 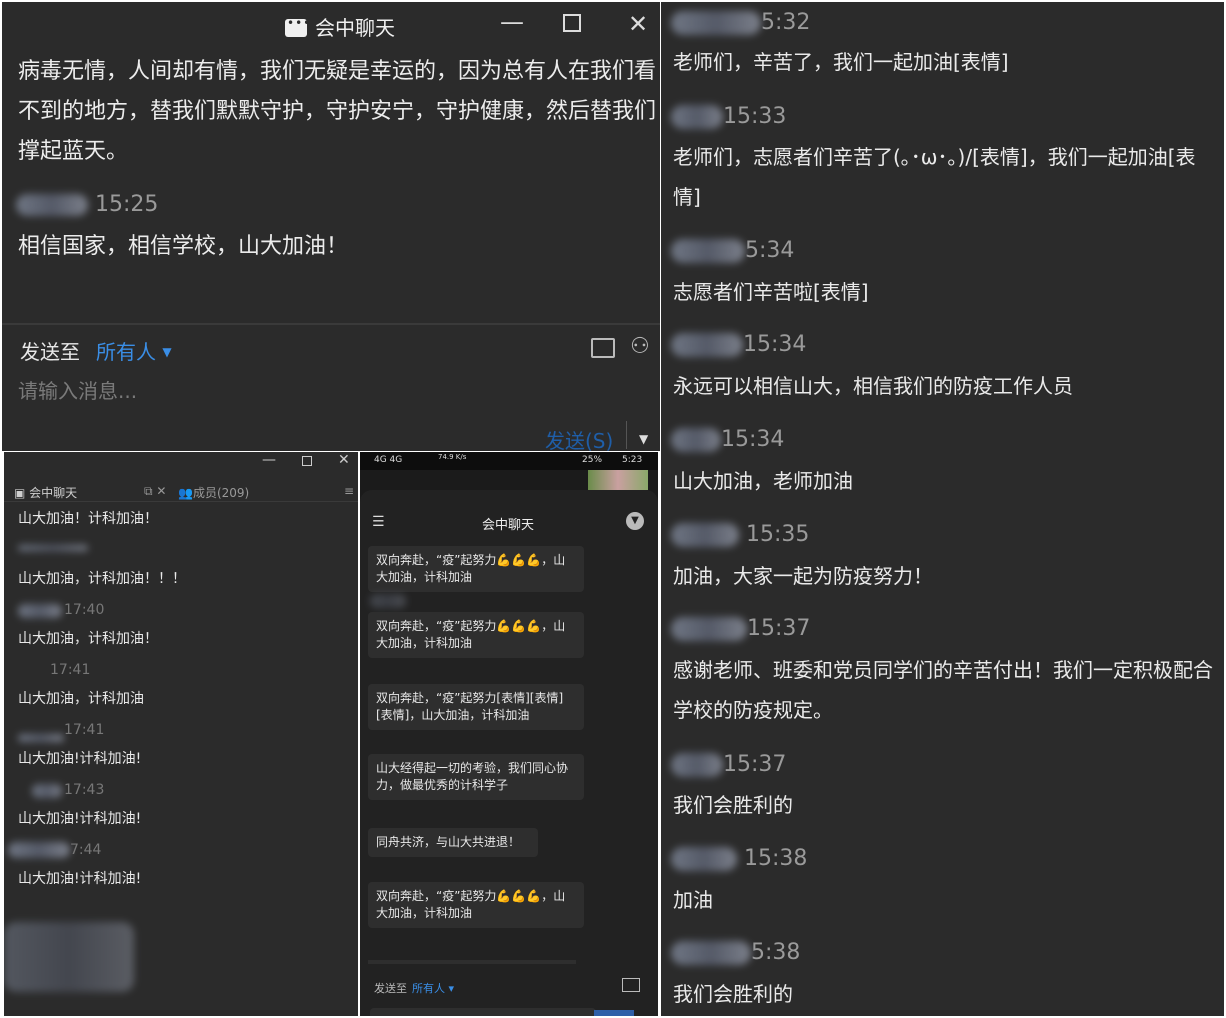 What do you see at coordinates (632, 460) in the screenshot?
I see `clock: 5:23` at bounding box center [632, 460].